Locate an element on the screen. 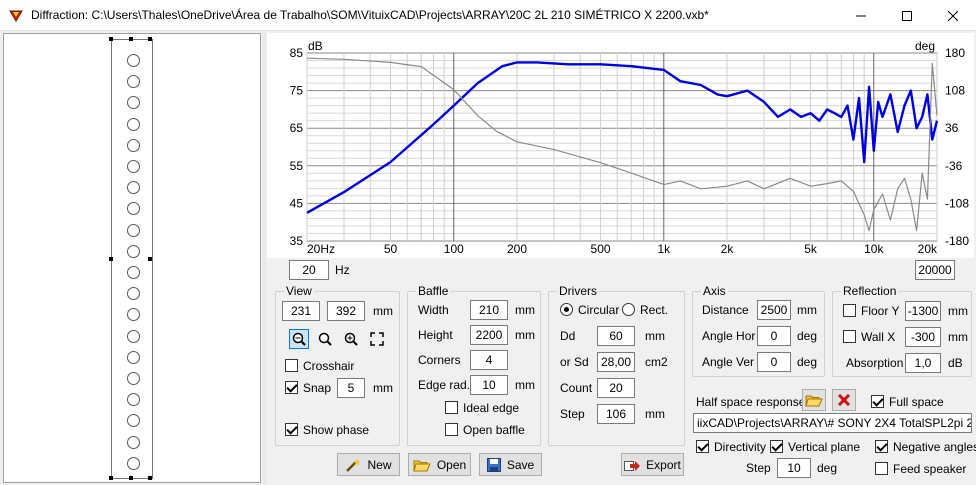  baffle-height-label: Height is located at coordinates (435, 335).